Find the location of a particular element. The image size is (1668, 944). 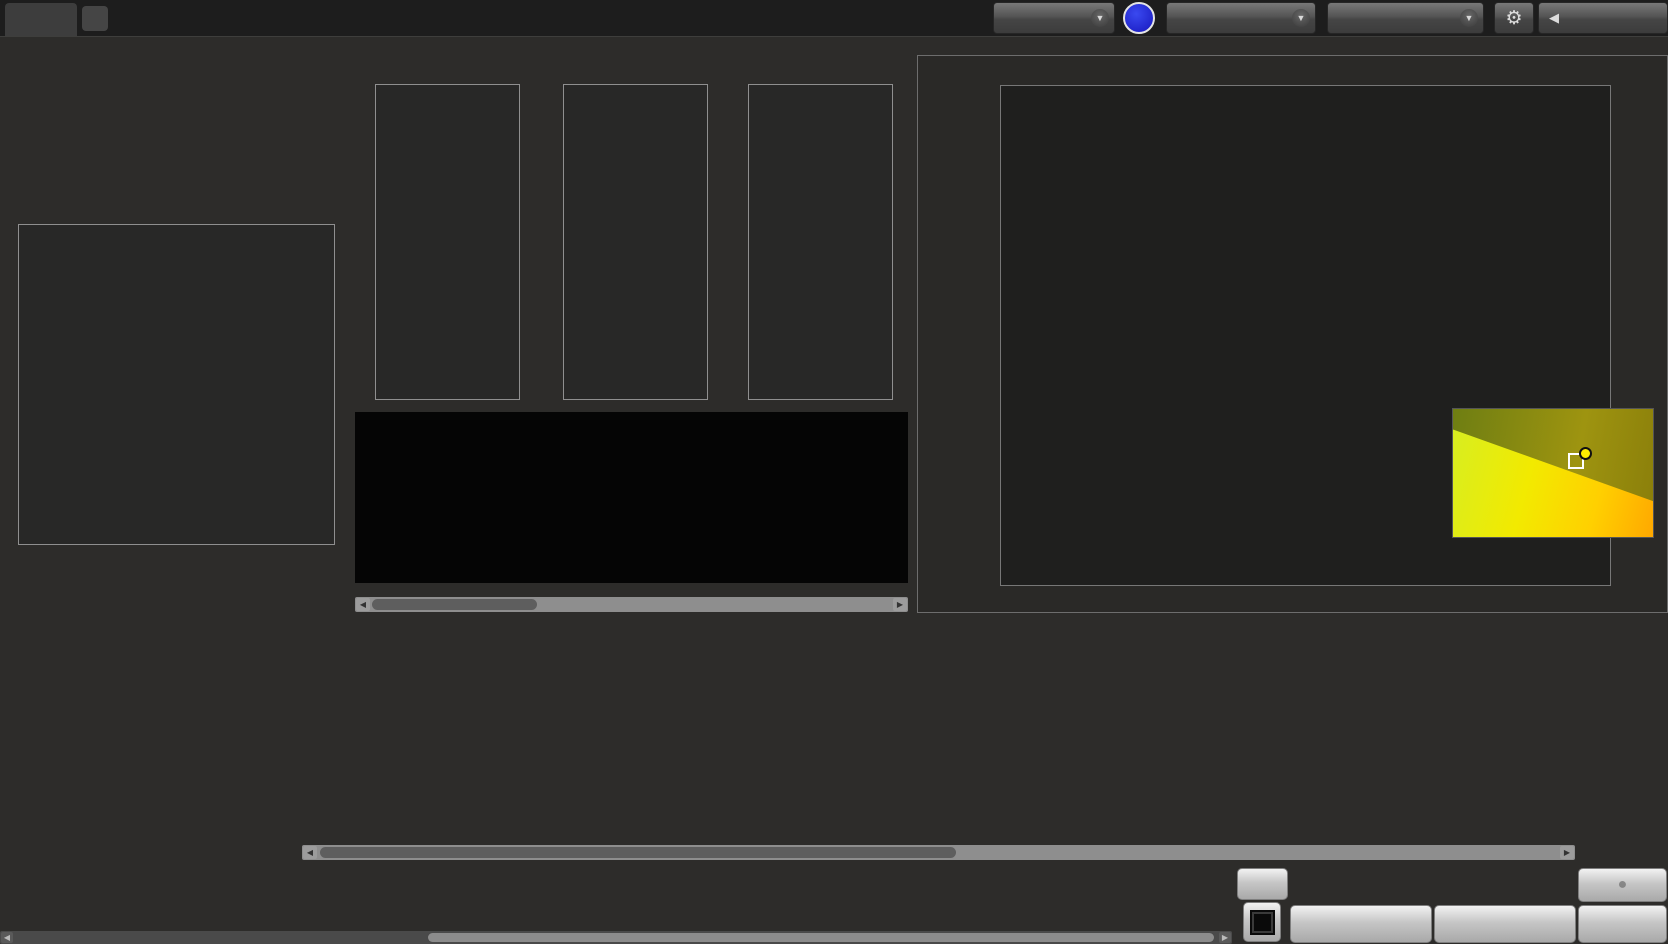

source-status-indicator is located at coordinates (1172, 18).